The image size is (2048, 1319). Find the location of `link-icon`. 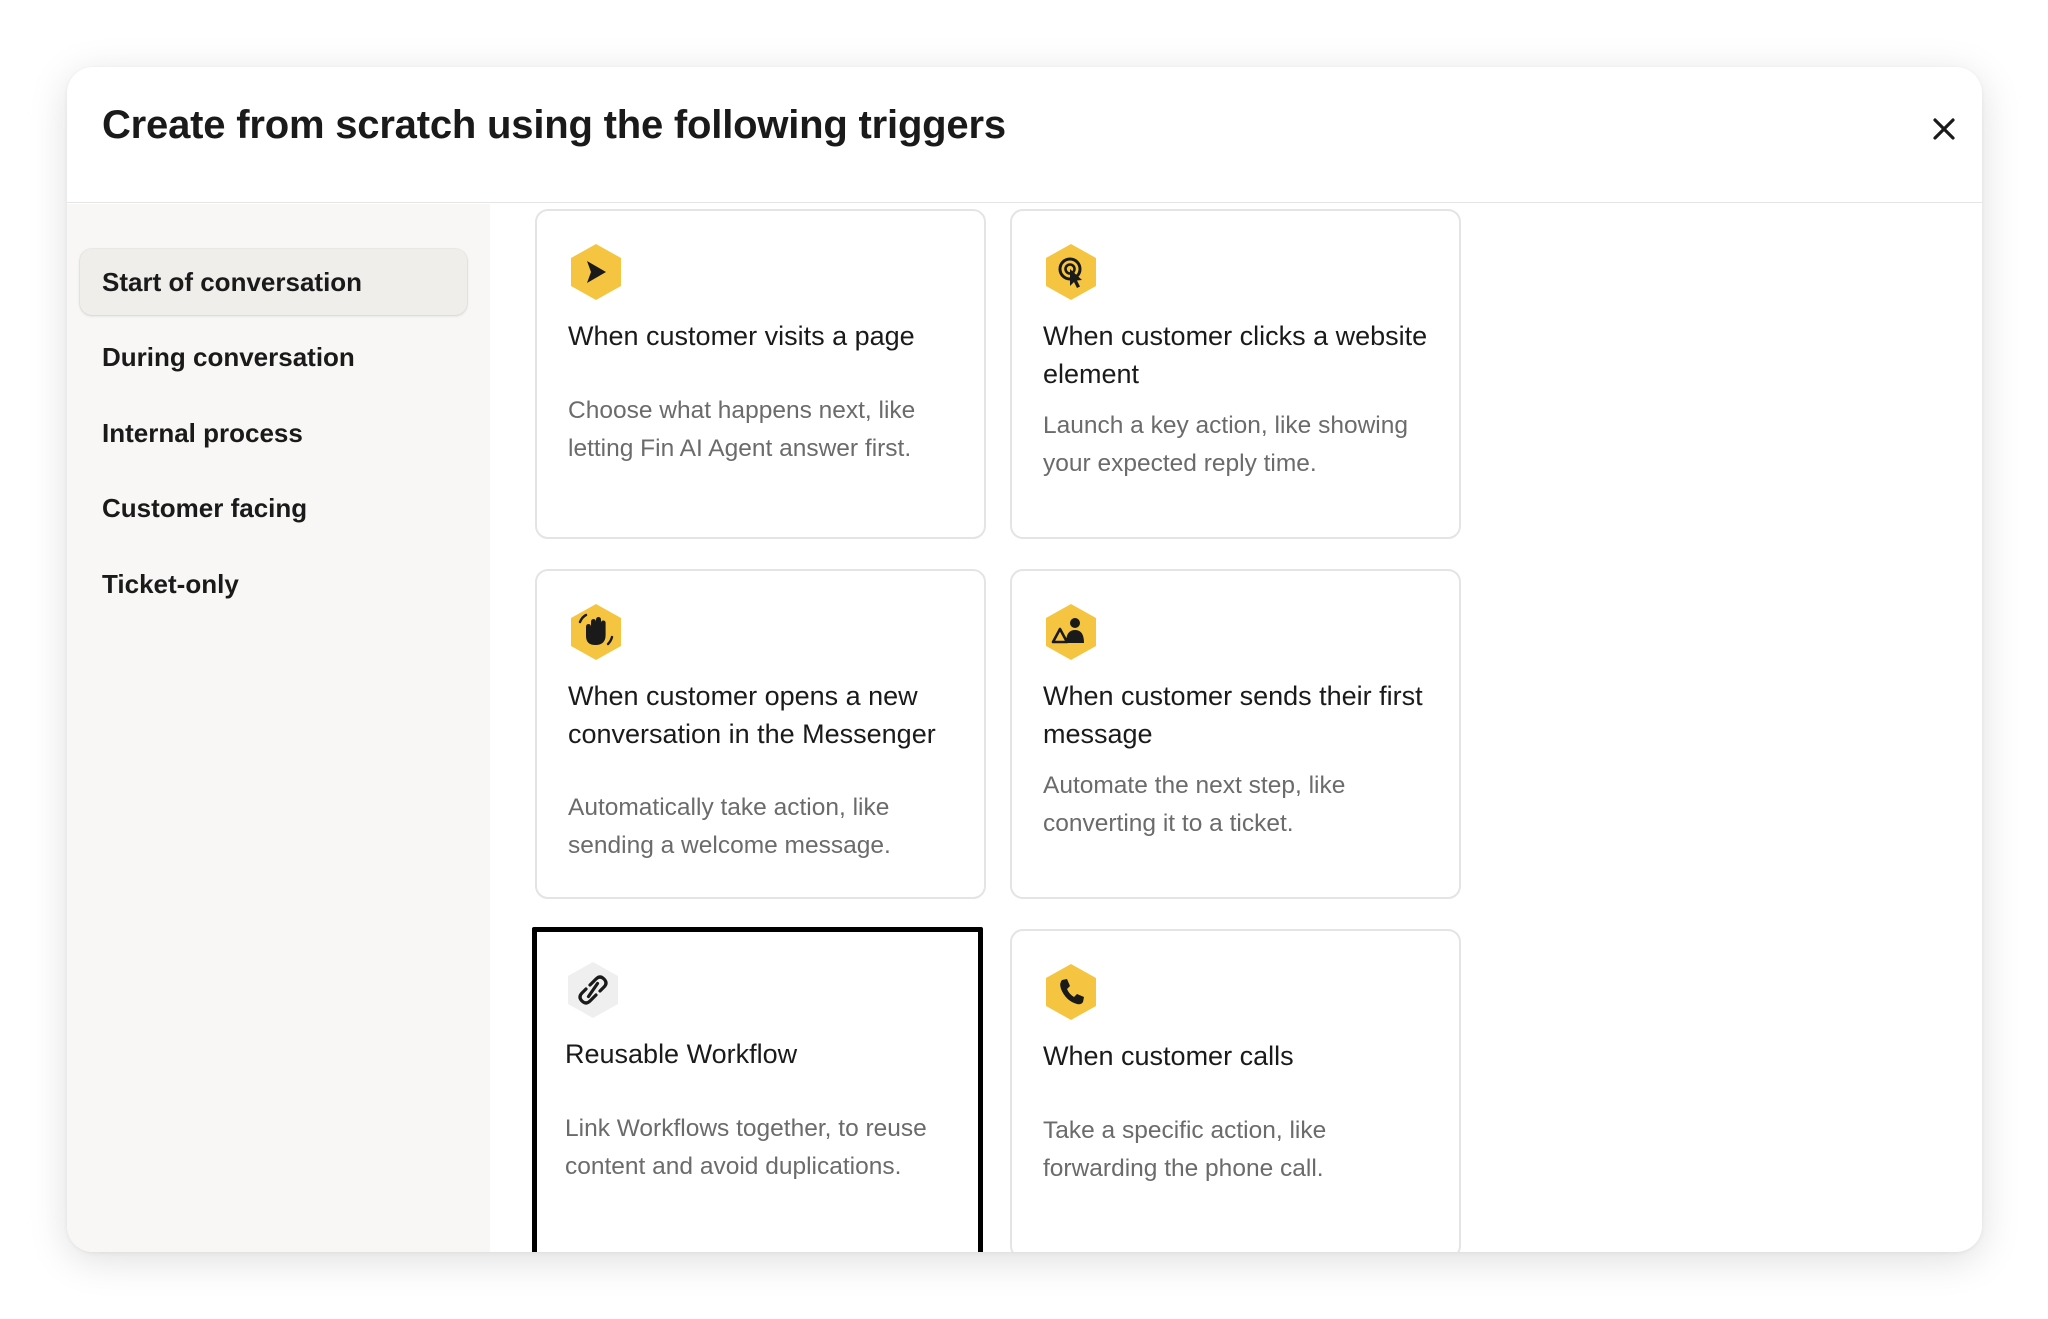

link-icon is located at coordinates (593, 990).